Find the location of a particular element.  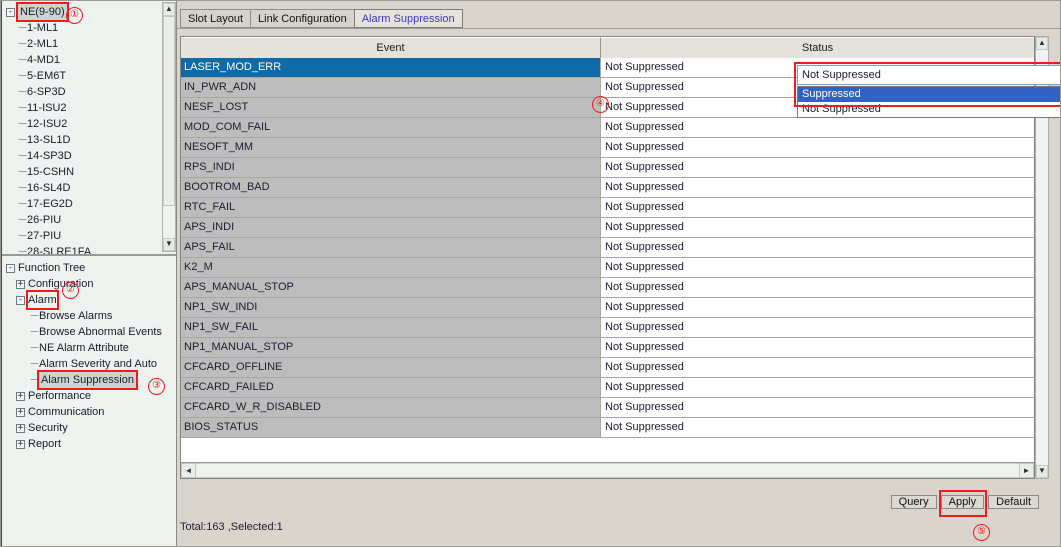

tree-item-board: ─13-SL1D is located at coordinates (48, 140).